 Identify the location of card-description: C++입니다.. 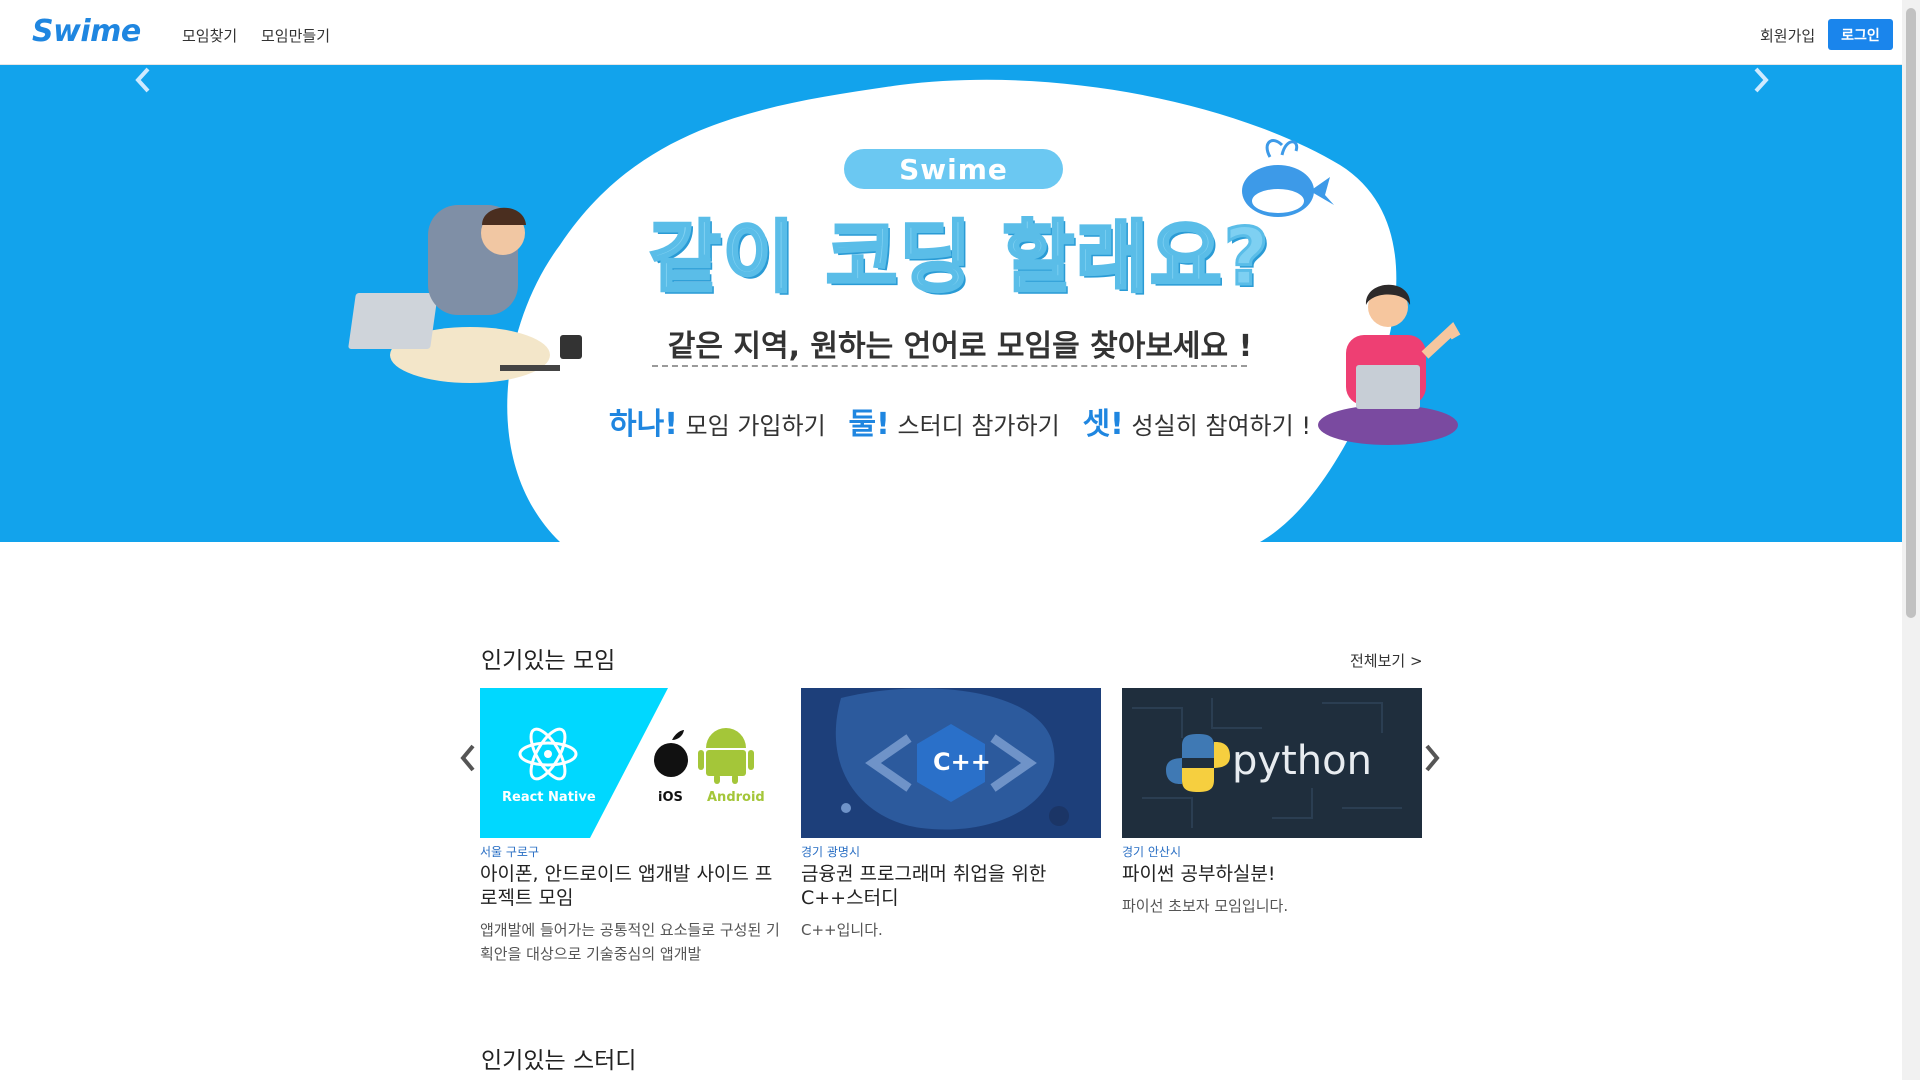
(842, 930).